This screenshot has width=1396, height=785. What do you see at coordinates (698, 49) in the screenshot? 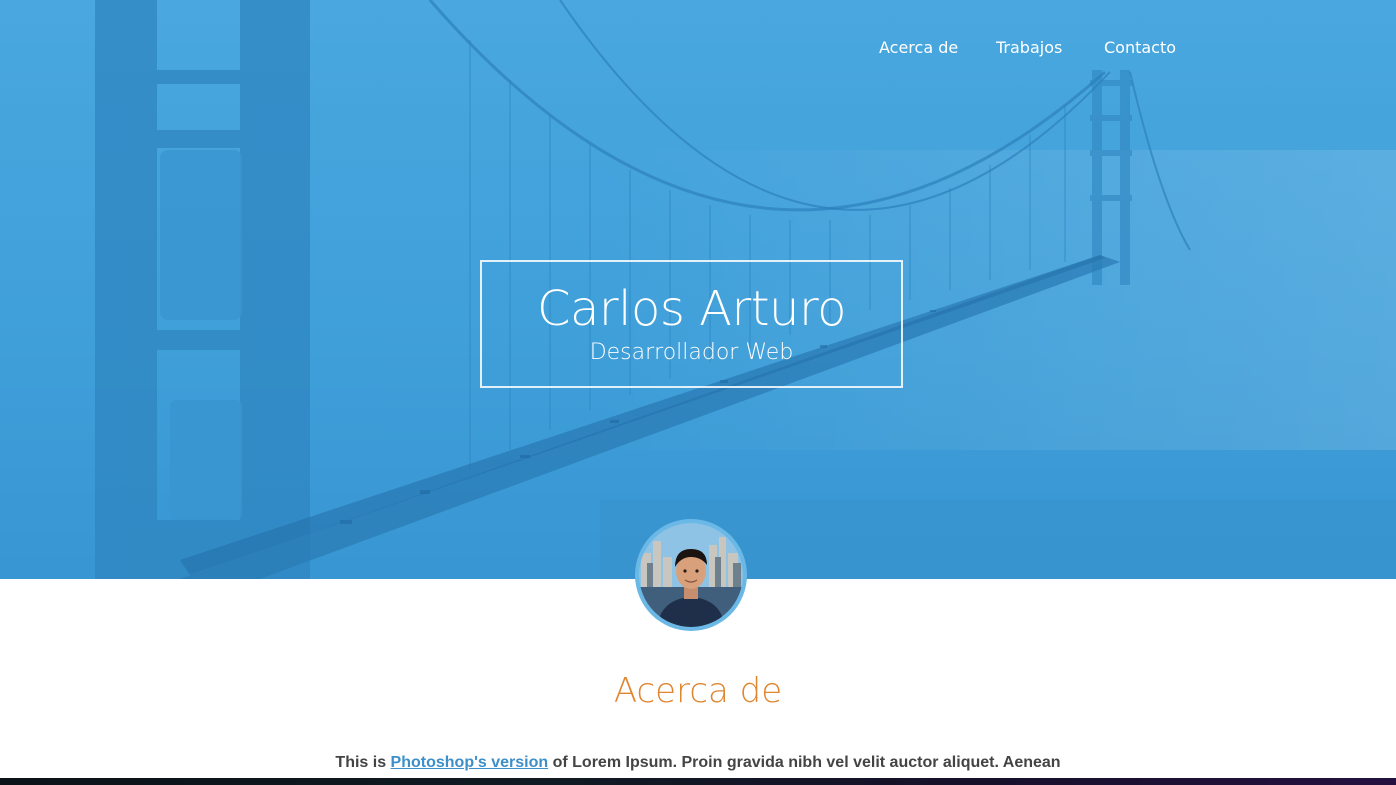
I see `top-nav: Acerca de Trabajos Contacto` at bounding box center [698, 49].